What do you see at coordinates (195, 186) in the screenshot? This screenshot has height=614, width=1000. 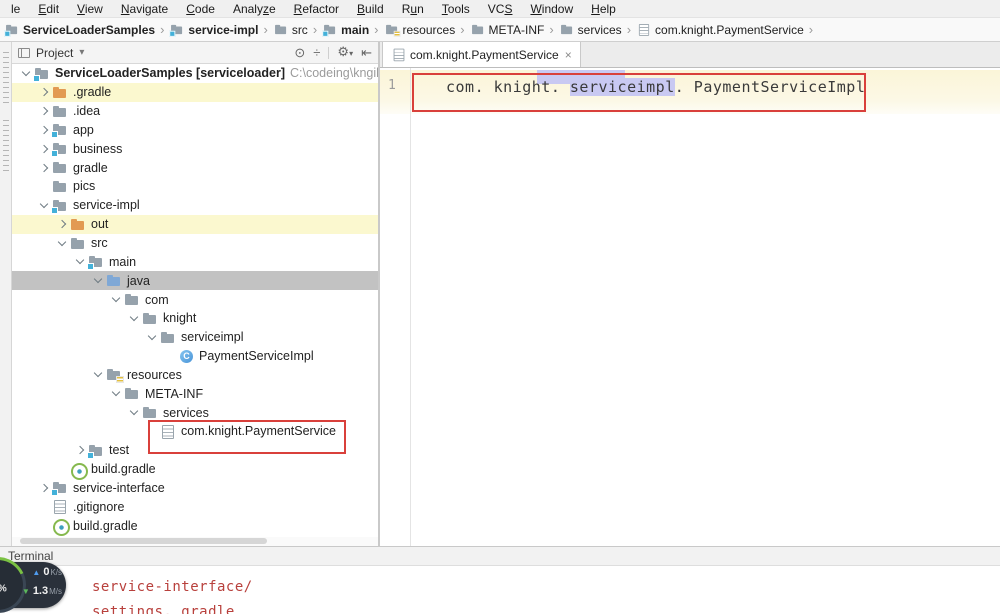 I see `tree-row-pics: pics` at bounding box center [195, 186].